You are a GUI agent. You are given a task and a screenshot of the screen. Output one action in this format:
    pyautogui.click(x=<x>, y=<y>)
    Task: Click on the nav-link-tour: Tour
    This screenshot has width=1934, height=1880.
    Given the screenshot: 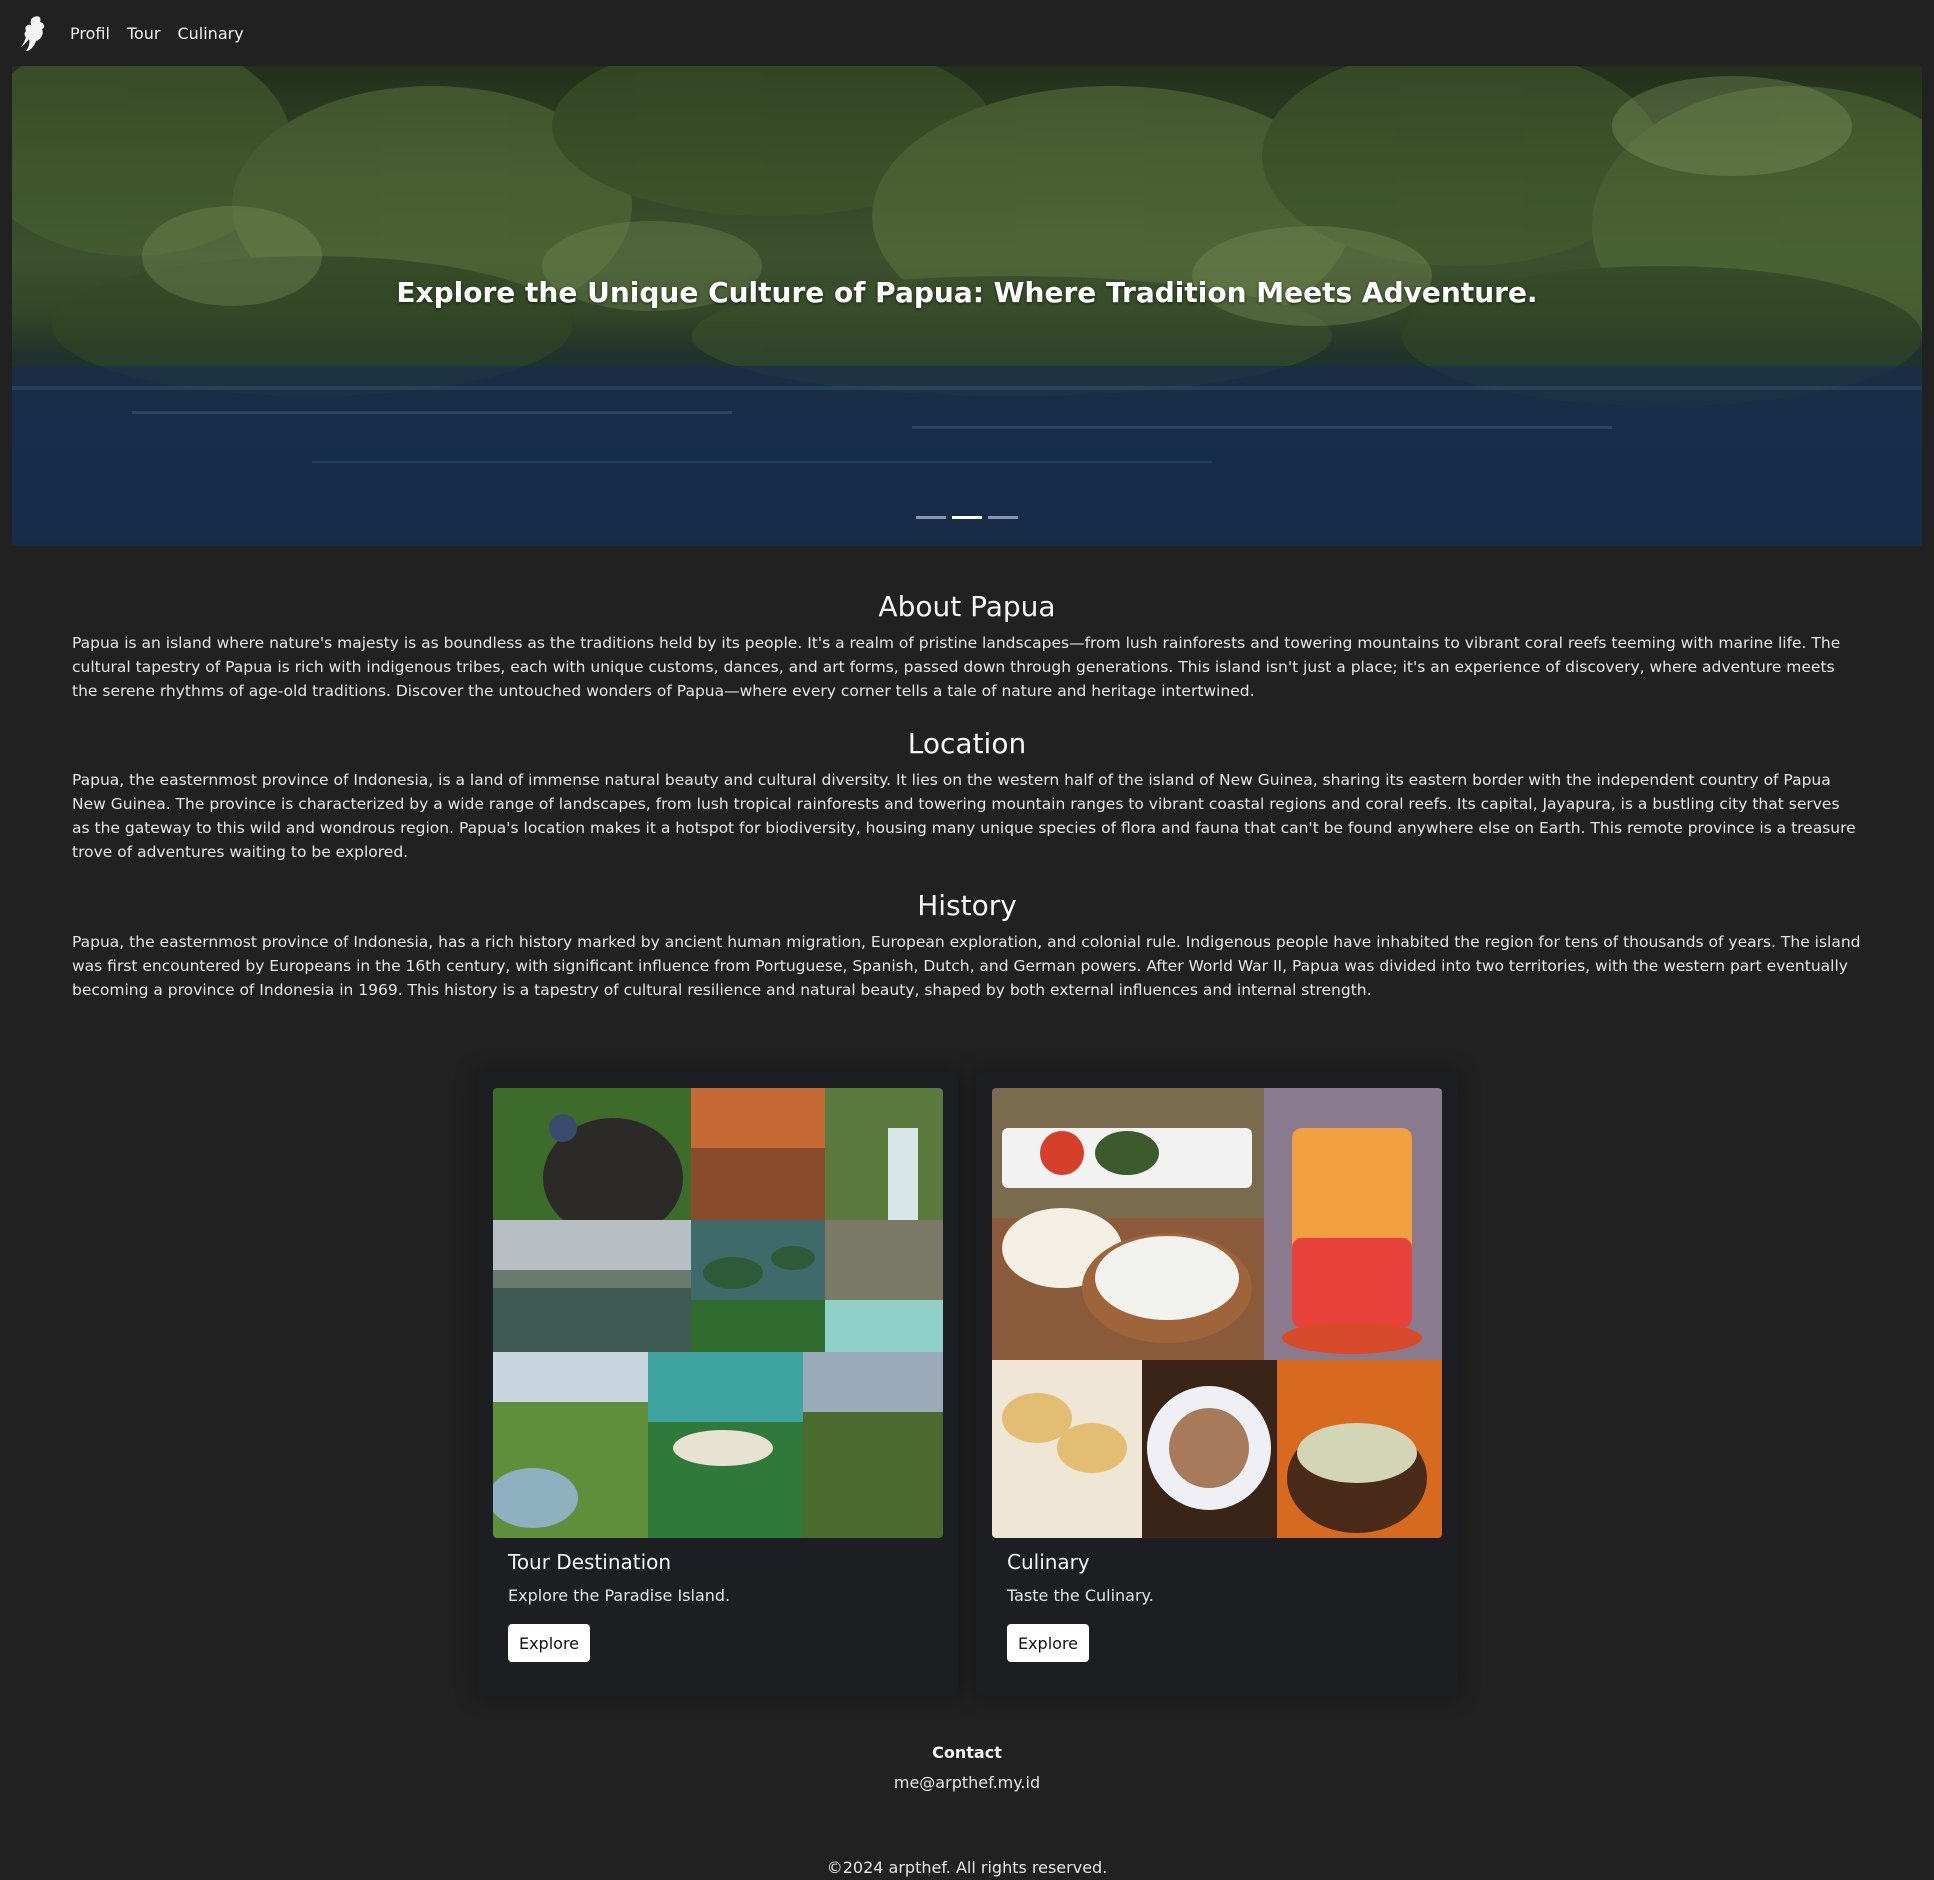 What is the action you would take?
    pyautogui.click(x=144, y=33)
    